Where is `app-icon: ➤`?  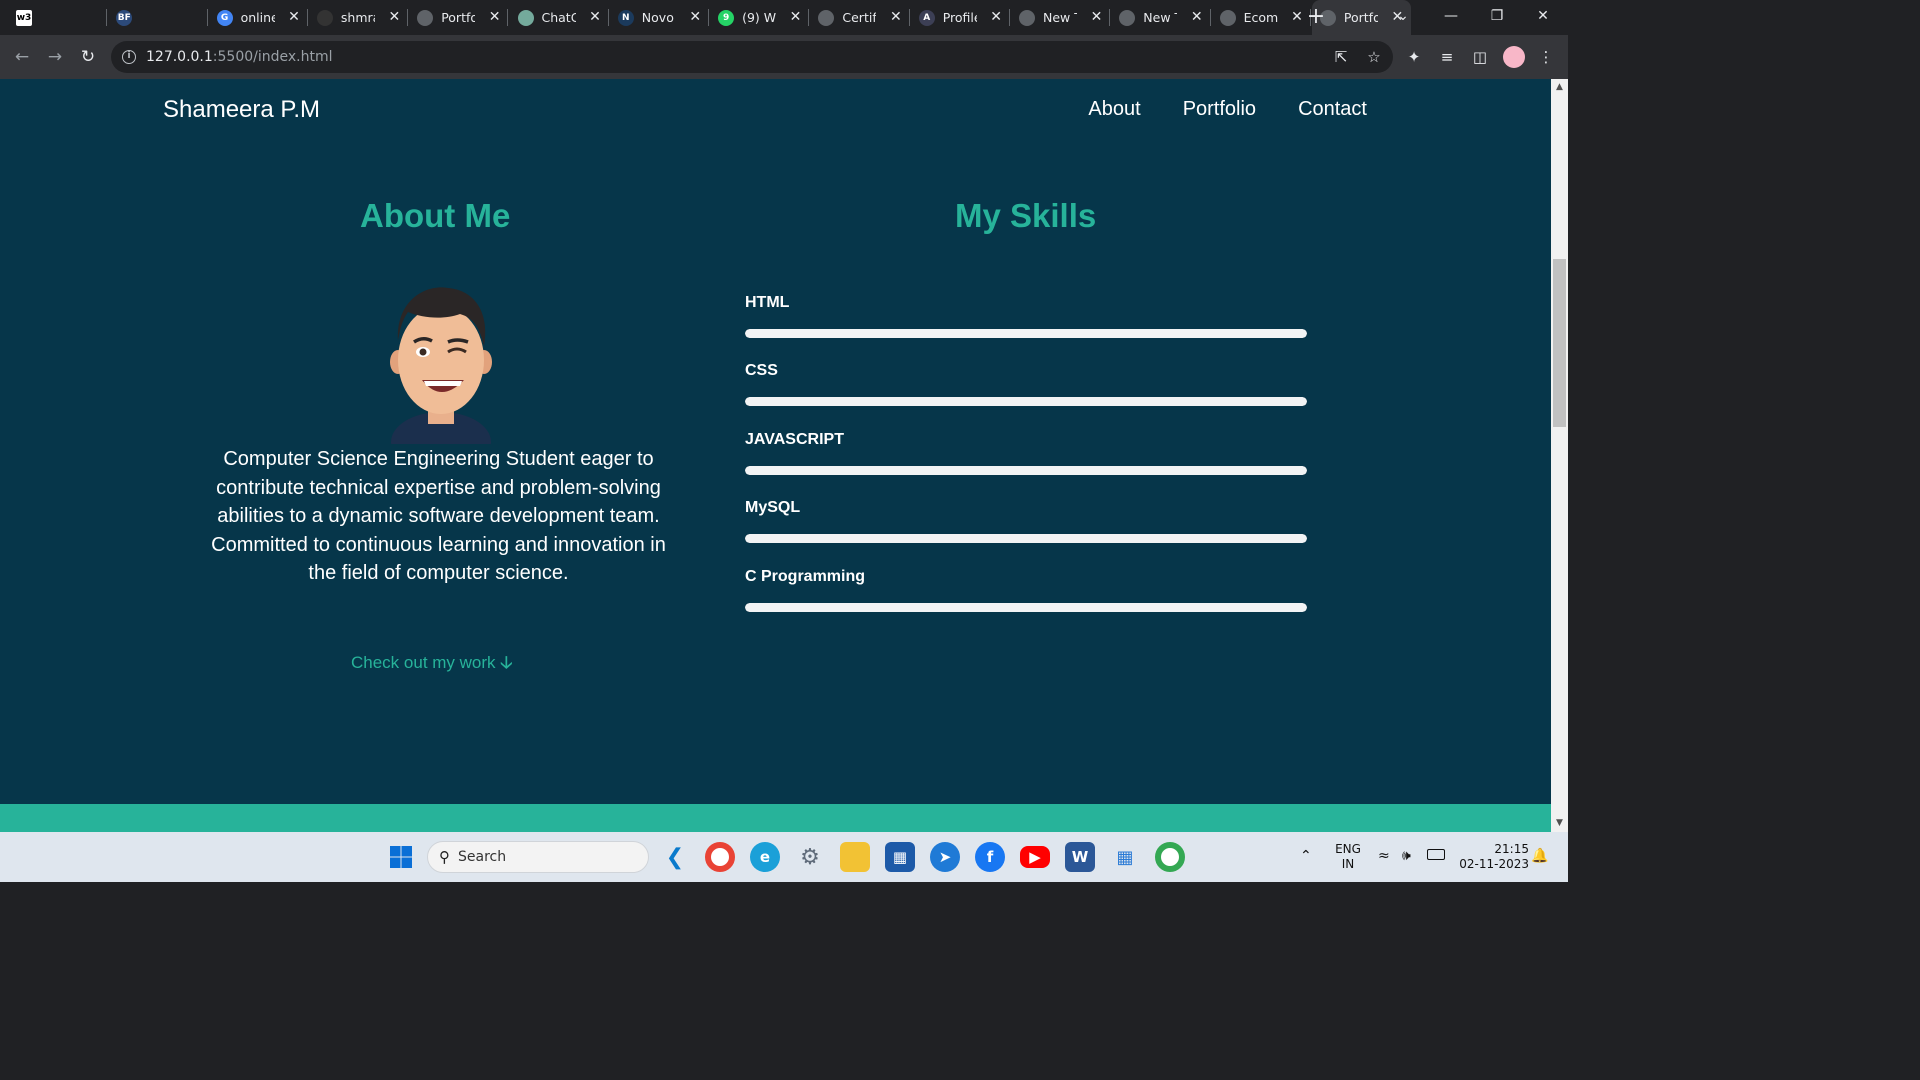
app-icon: ➤ is located at coordinates (945, 857).